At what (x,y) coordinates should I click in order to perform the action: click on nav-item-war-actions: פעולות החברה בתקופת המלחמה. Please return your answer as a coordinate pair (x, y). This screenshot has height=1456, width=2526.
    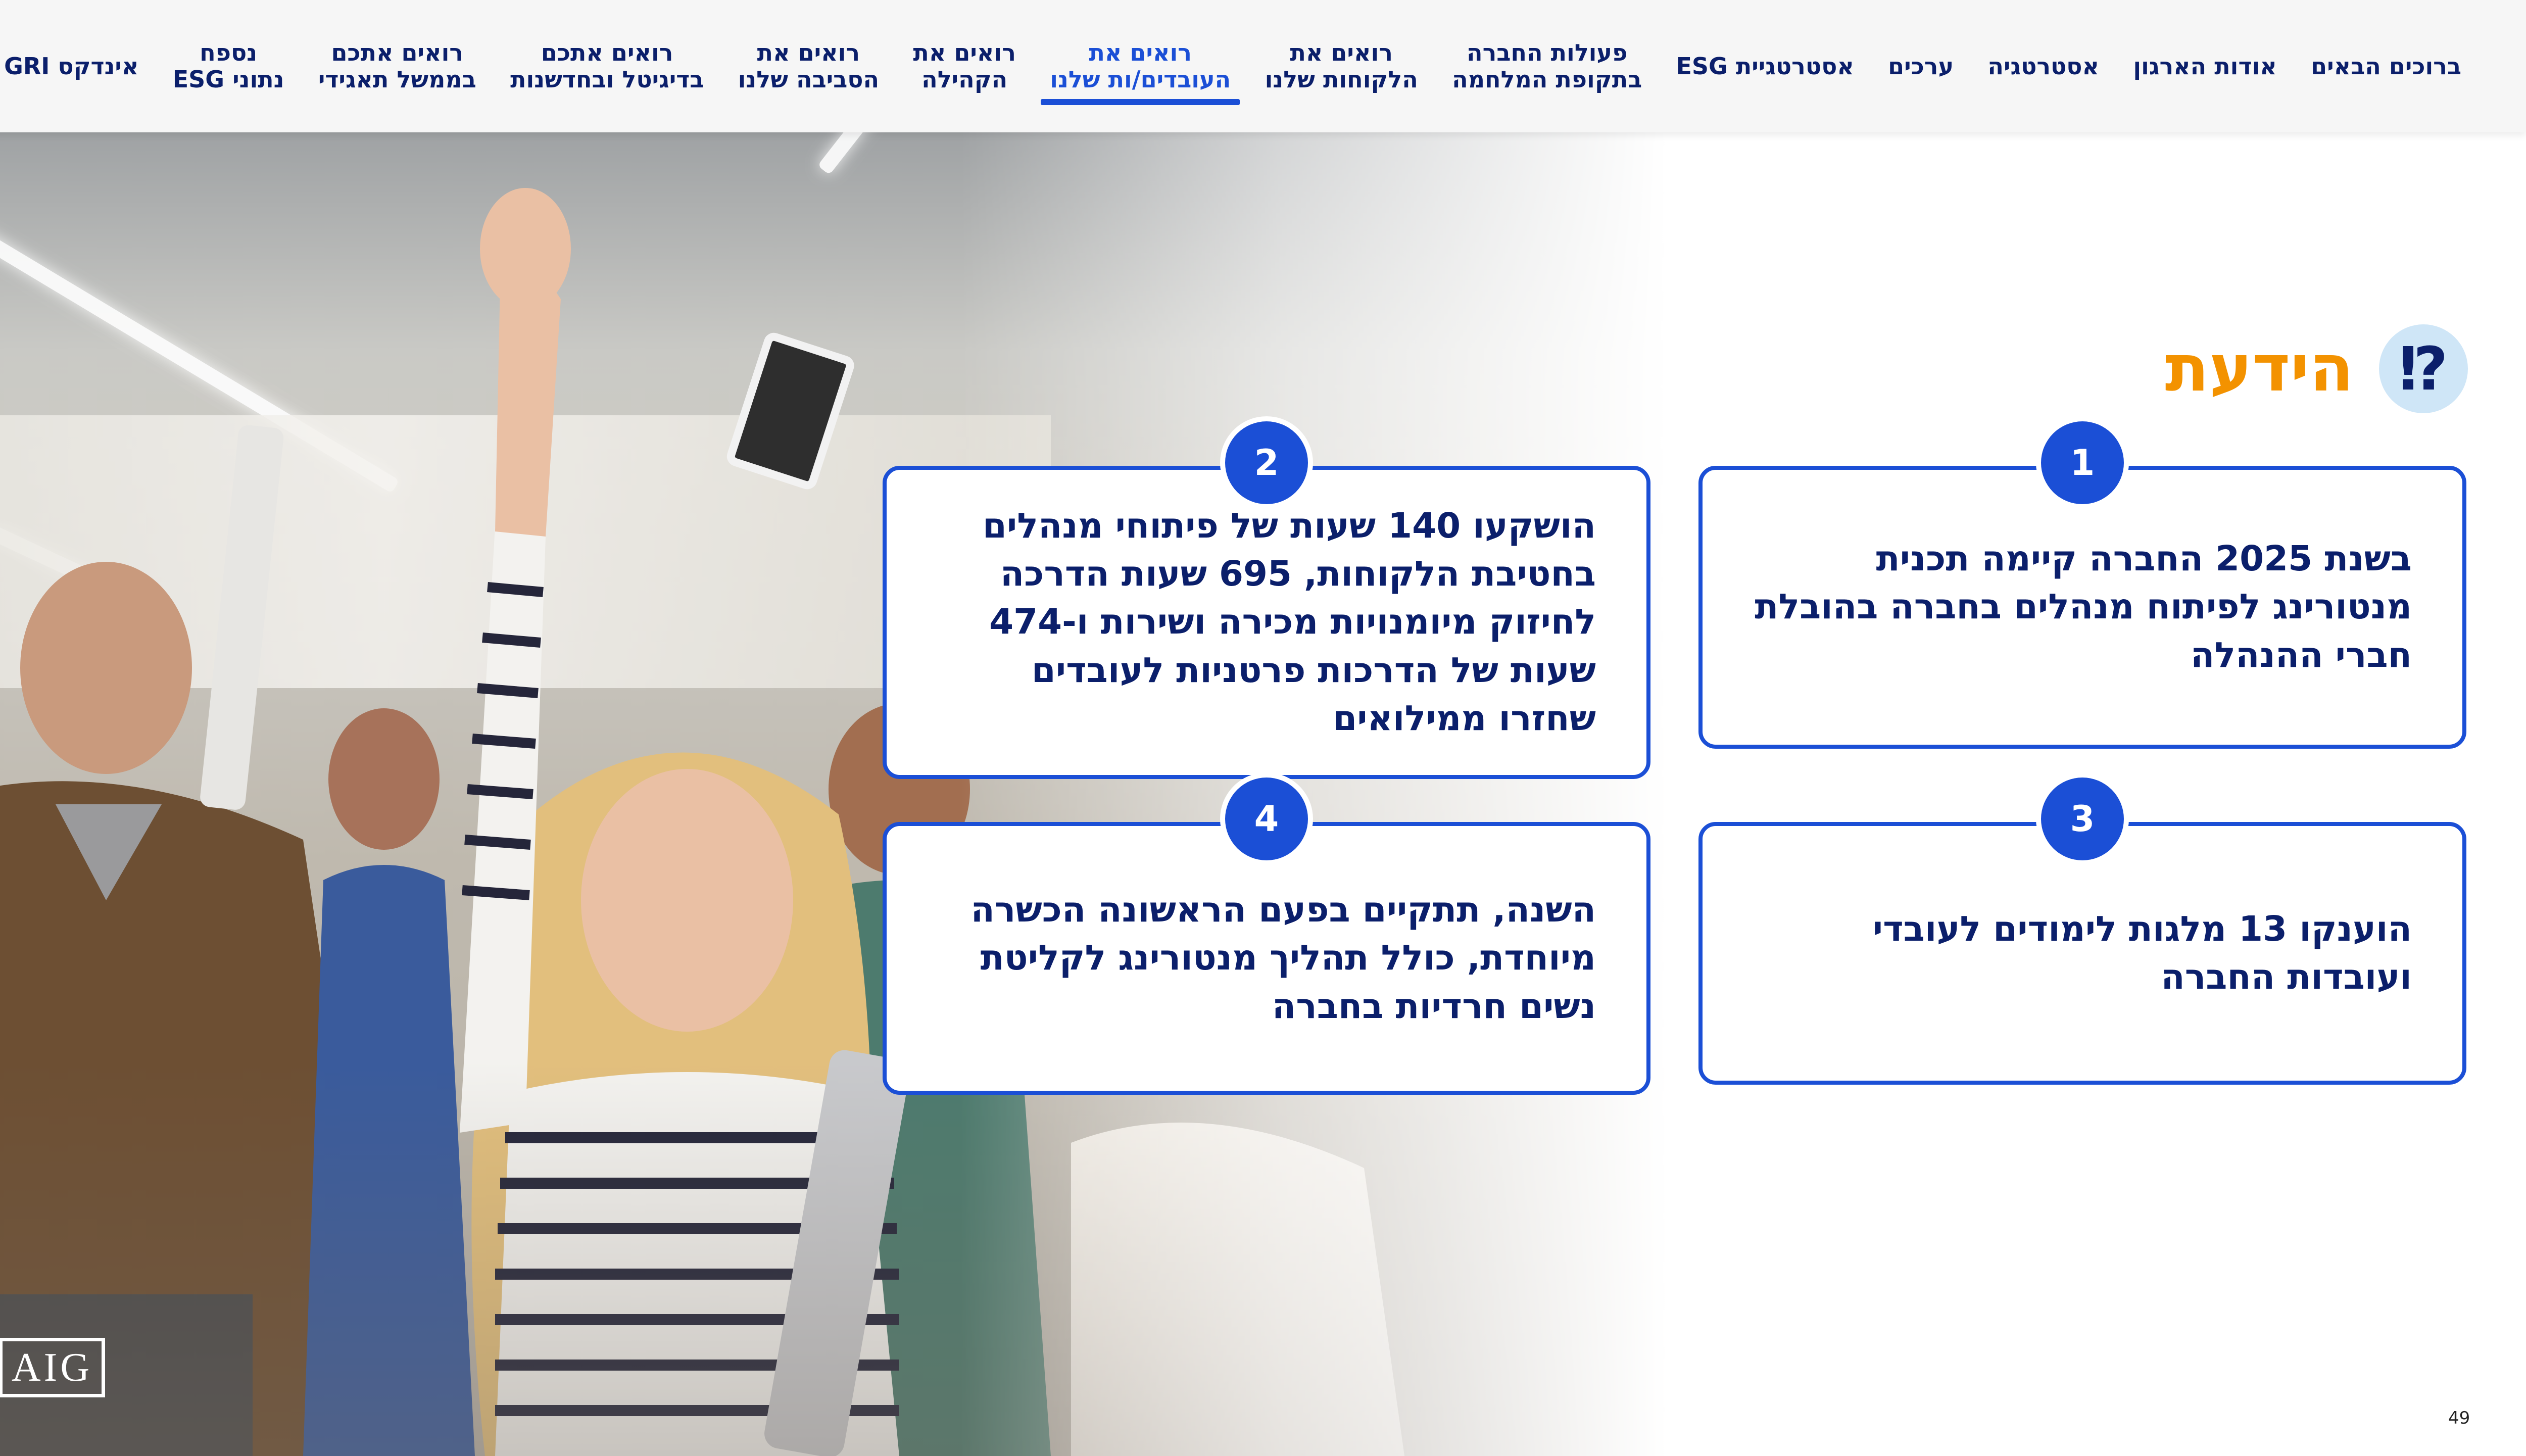
    Looking at the image, I should click on (1547, 66).